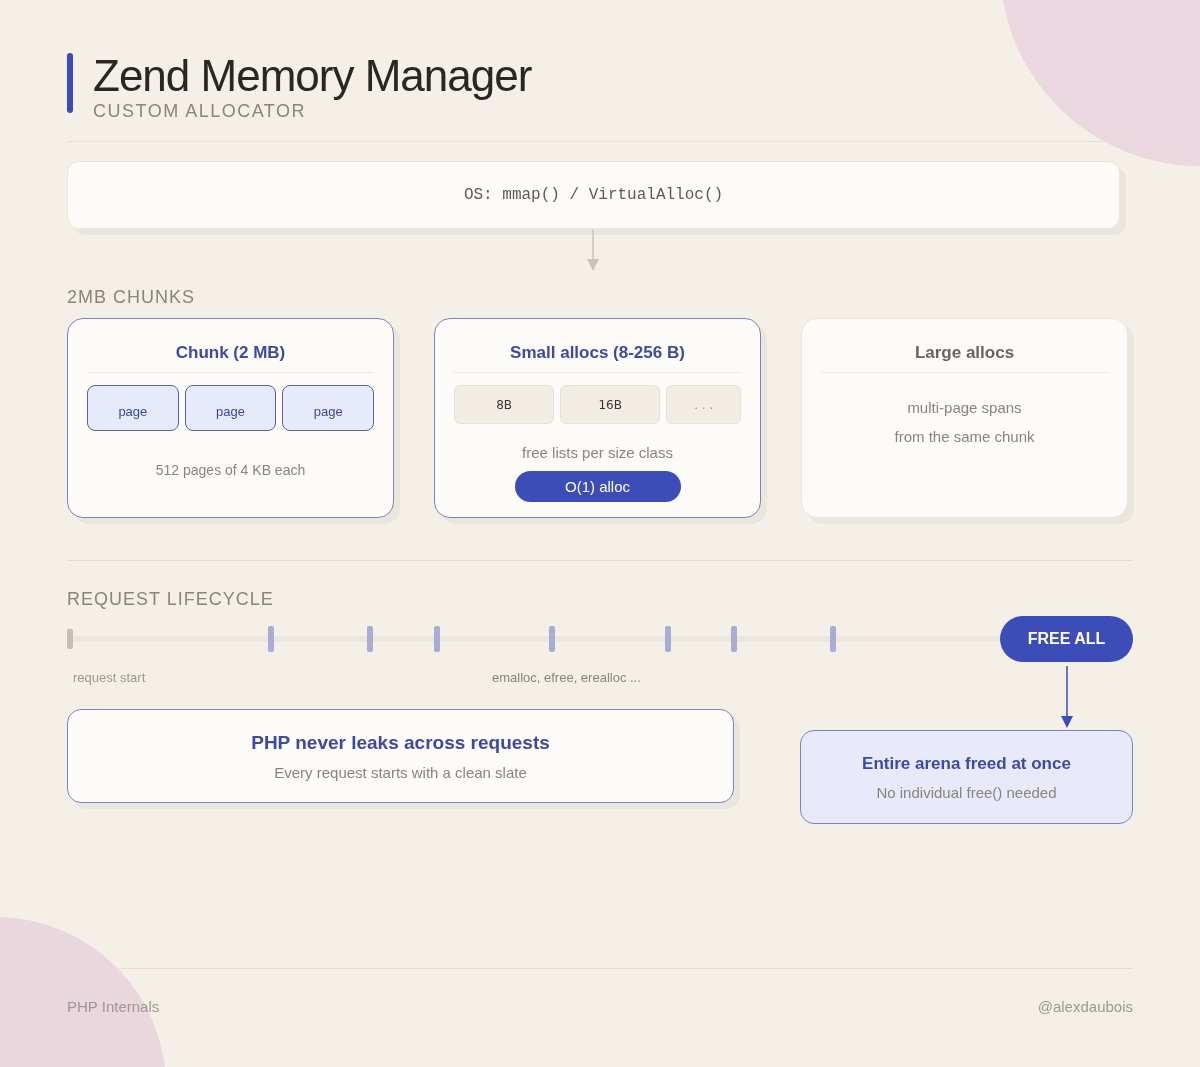 The image size is (1200, 1067). I want to click on note-text: No individual free() needed, so click(966, 792).